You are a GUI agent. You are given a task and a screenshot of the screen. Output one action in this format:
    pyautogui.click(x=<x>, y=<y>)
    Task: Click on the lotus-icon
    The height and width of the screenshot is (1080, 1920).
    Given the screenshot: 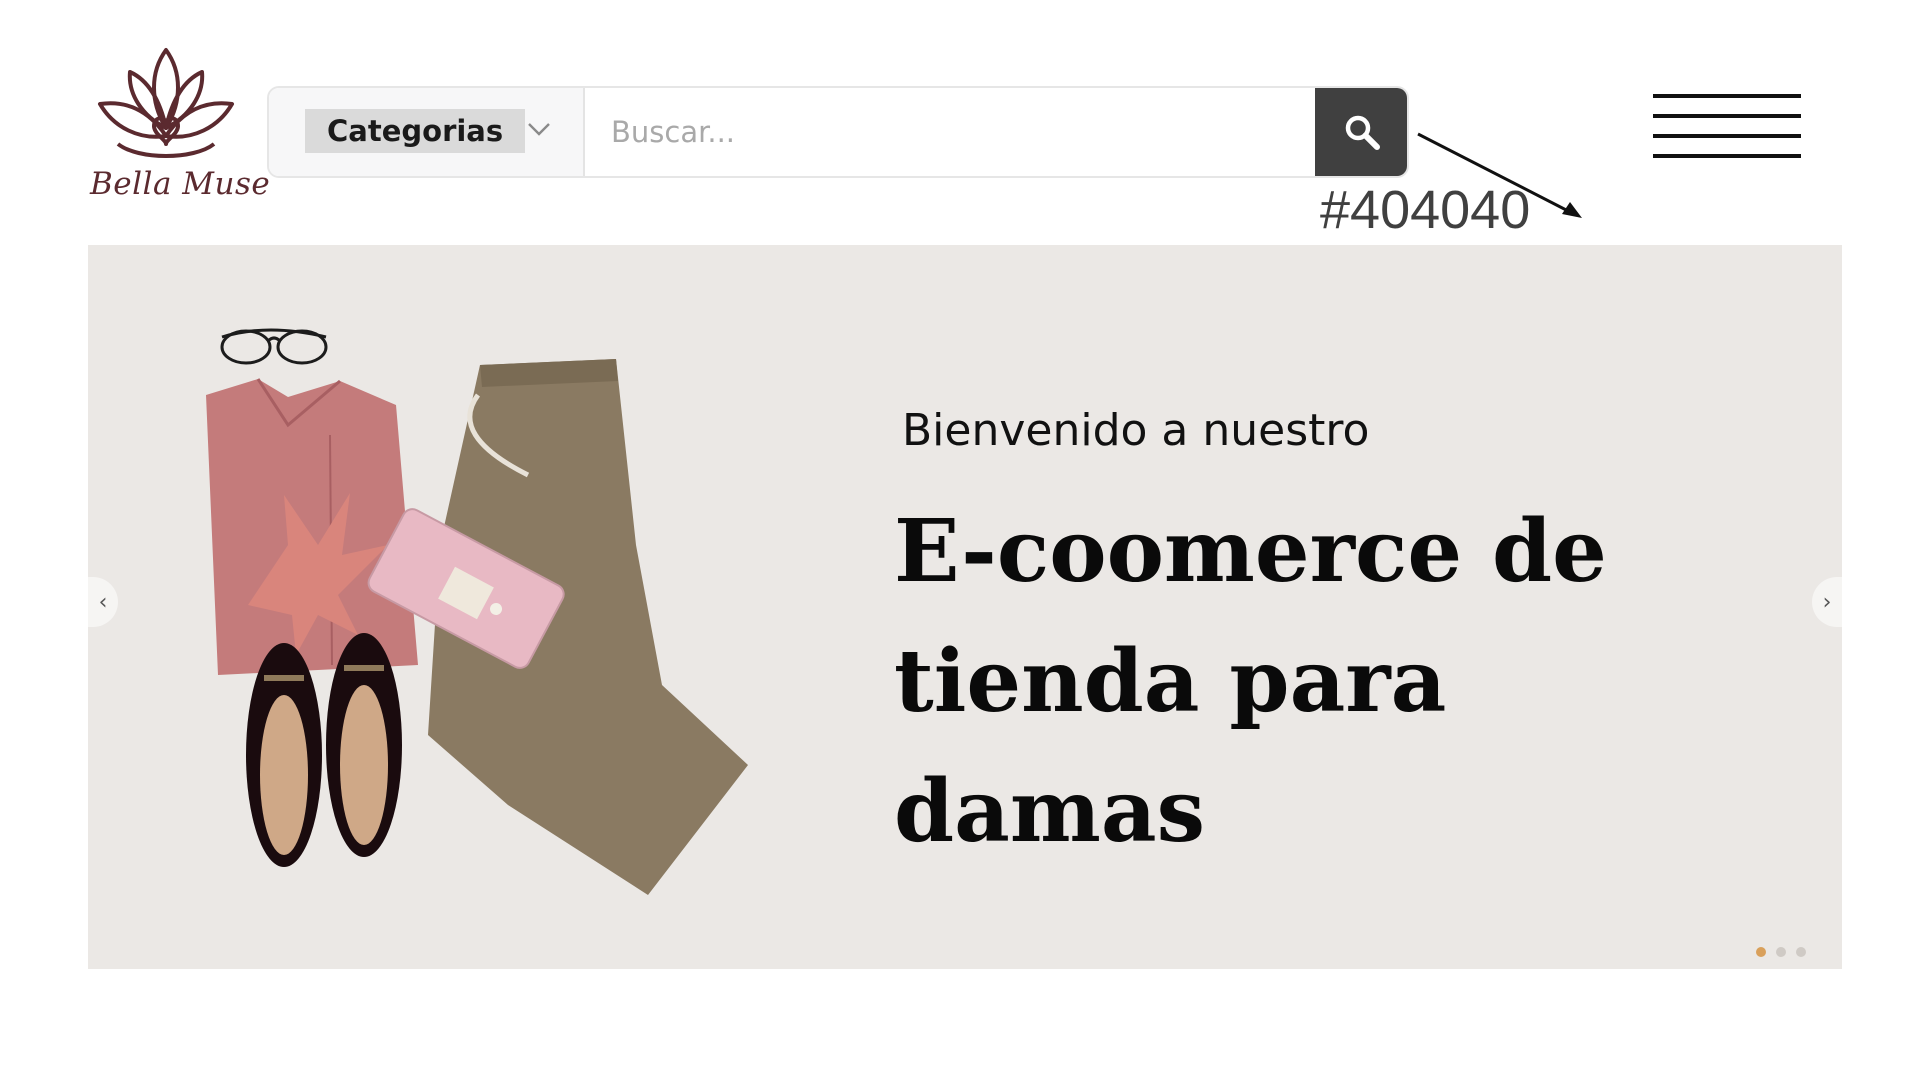 What is the action you would take?
    pyautogui.click(x=166, y=103)
    